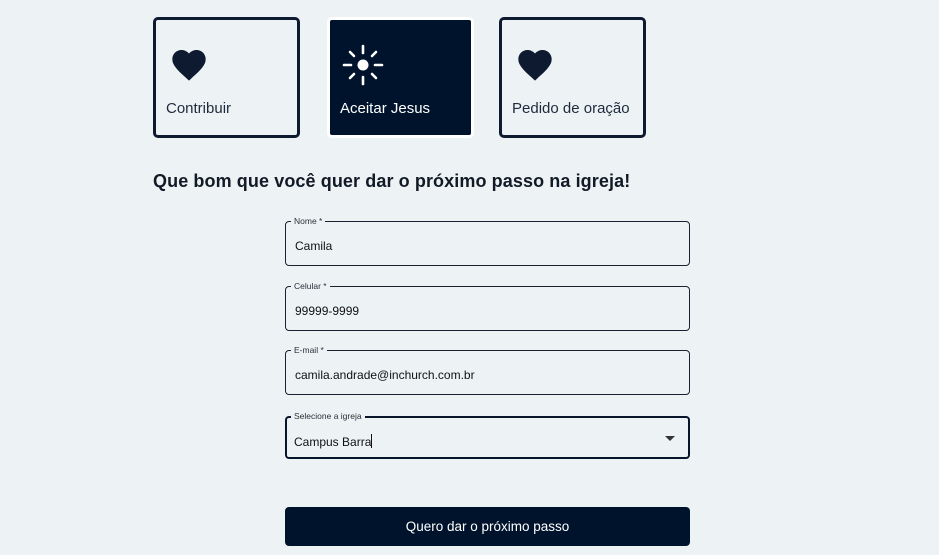 This screenshot has width=939, height=555. What do you see at coordinates (487, 434) in the screenshot?
I see `church-select: Selecione a igreja Campus Barra` at bounding box center [487, 434].